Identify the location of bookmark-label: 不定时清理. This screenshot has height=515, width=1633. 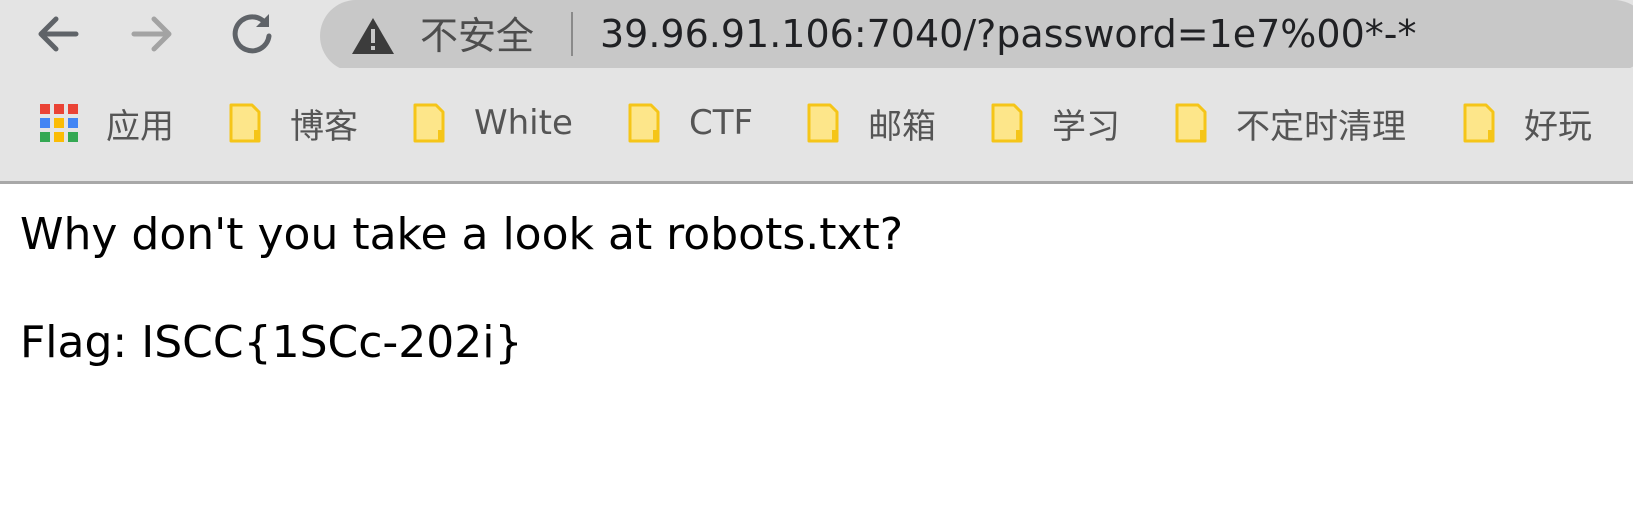
(1321, 126).